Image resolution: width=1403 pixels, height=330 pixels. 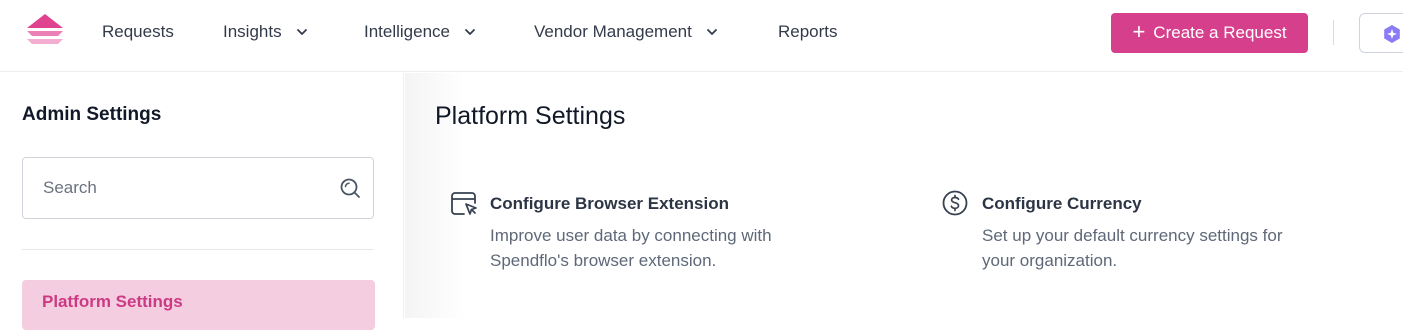 What do you see at coordinates (252, 31) in the screenshot?
I see `nav-insights-label: Insights` at bounding box center [252, 31].